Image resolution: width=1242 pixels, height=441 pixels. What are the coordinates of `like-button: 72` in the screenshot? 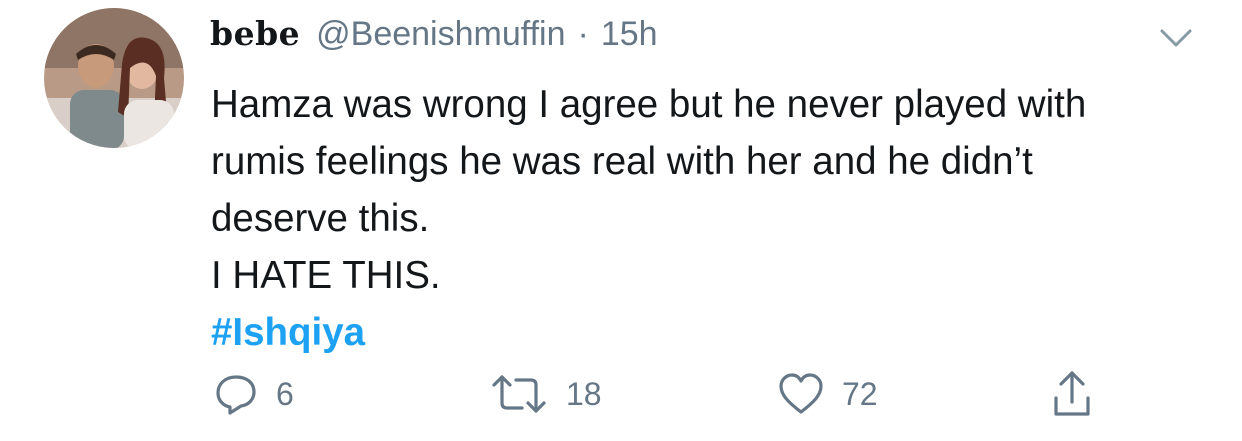 It's located at (828, 394).